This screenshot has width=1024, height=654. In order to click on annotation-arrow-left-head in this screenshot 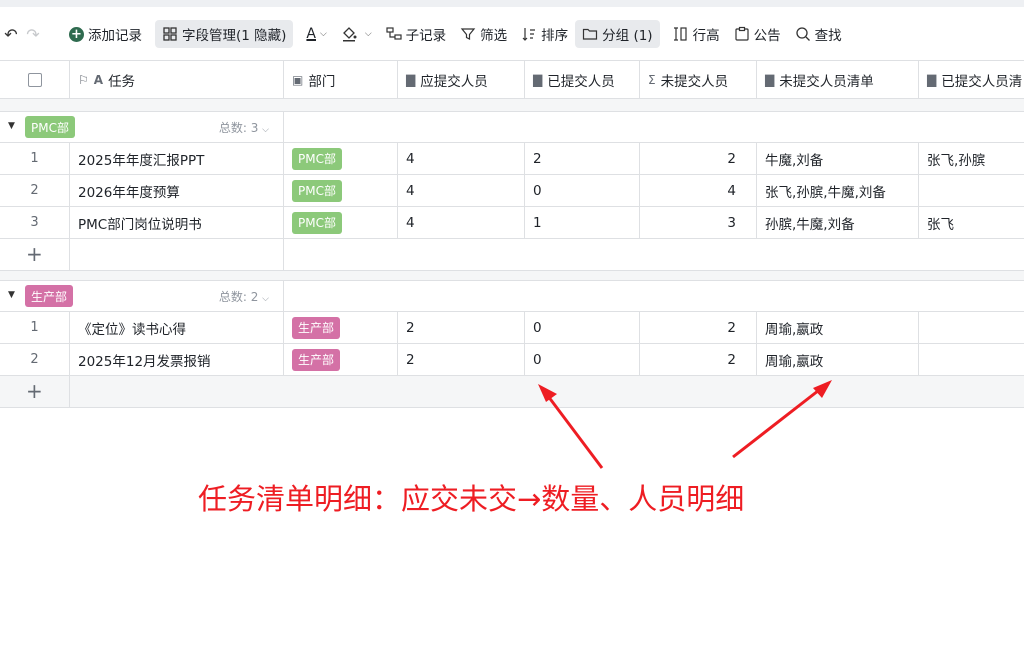, I will do `click(547, 393)`.